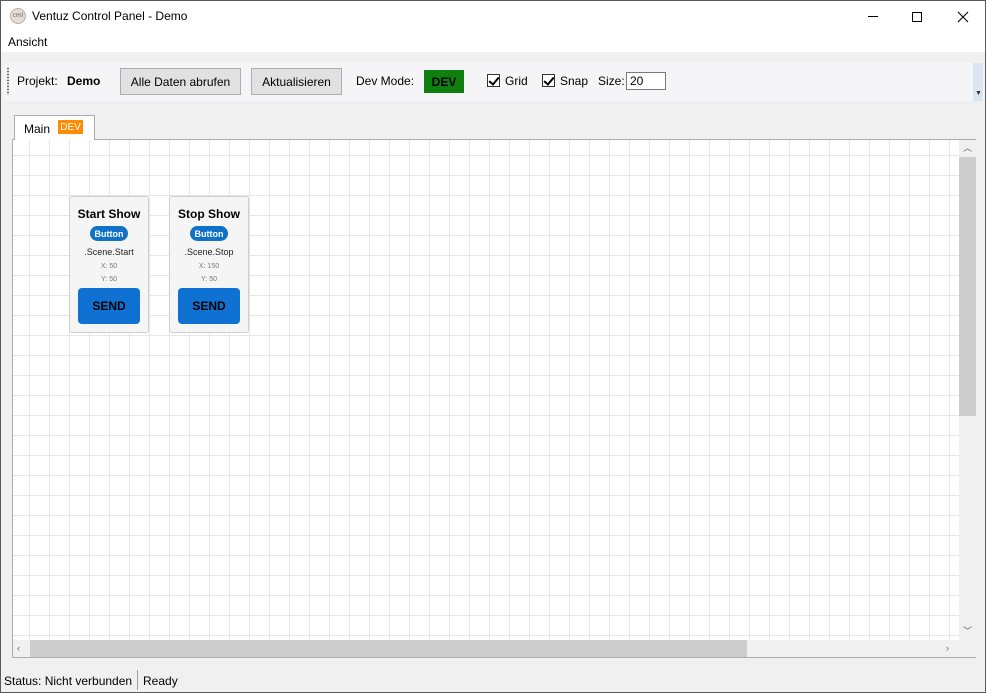 This screenshot has width=986, height=693. Describe the element at coordinates (493, 680) in the screenshot. I see `status-bar: Status: Nicht verbunden Ready` at that location.